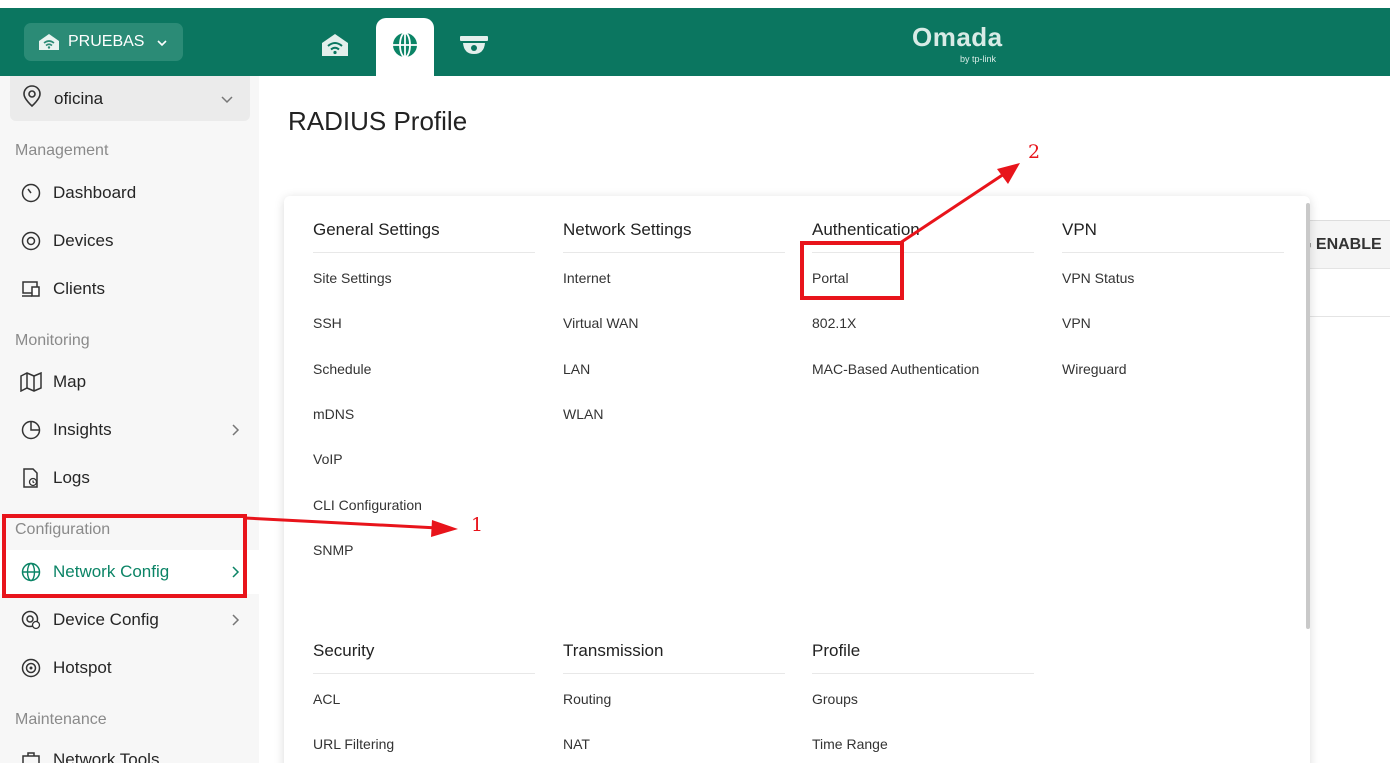 This screenshot has height=763, width=1390. What do you see at coordinates (106, 619) in the screenshot?
I see `sidebar-item-label: Device Config` at bounding box center [106, 619].